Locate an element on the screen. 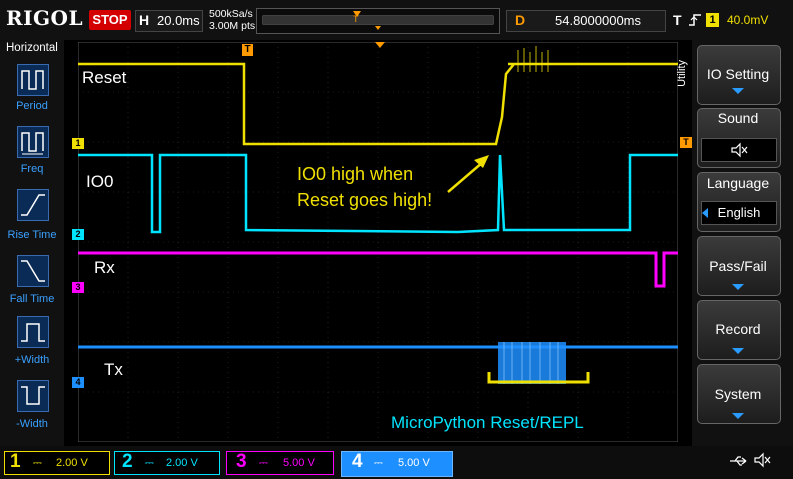 The height and width of the screenshot is (479, 793). speaker-muted-status-icon is located at coordinates (763, 460).